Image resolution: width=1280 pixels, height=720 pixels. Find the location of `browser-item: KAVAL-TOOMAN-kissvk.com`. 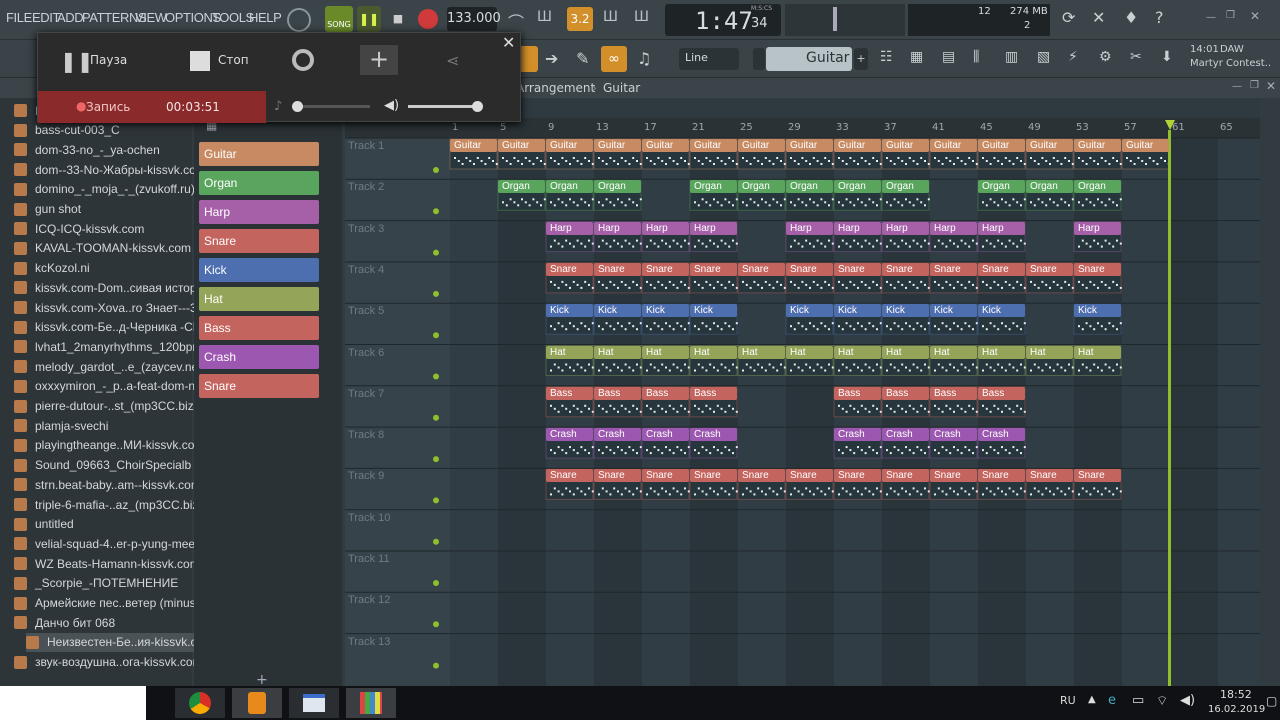

browser-item: KAVAL-TOOMAN-kissvk.com is located at coordinates (102, 248).